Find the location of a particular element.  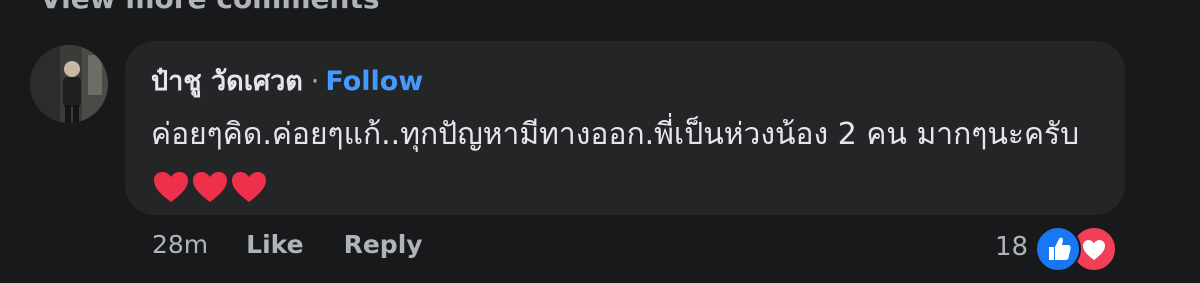

follow-button: Follow is located at coordinates (374, 81).